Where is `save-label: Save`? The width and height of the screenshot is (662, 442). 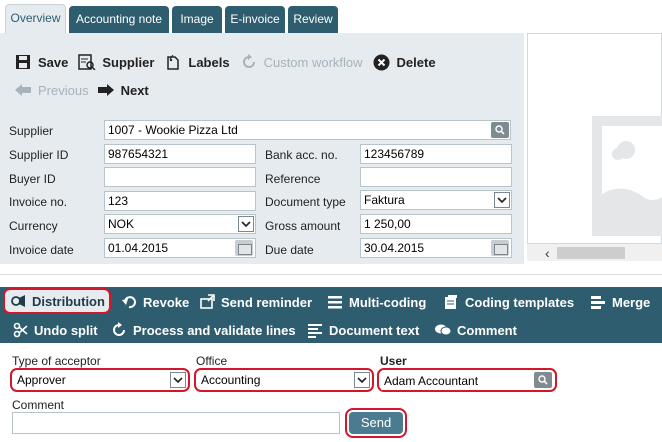
save-label: Save is located at coordinates (53, 62).